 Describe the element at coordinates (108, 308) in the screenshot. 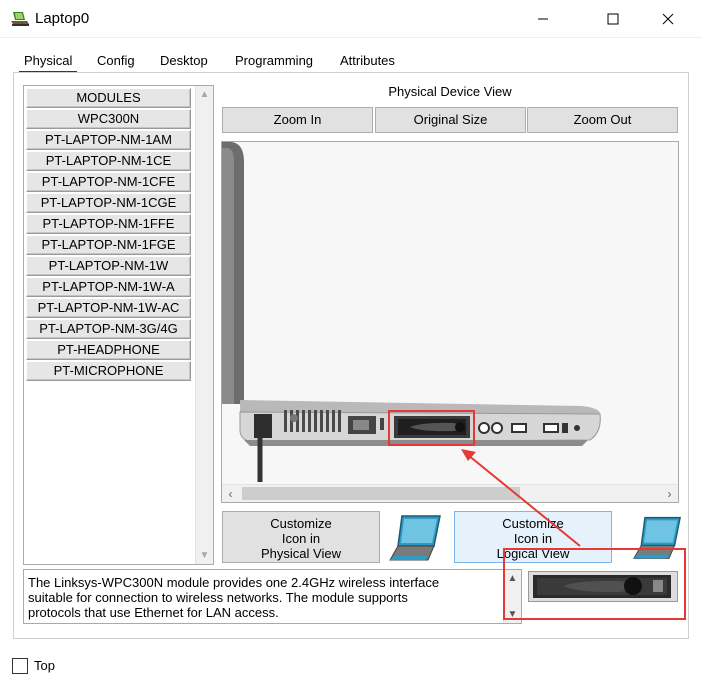

I see `module-item-1w-ac: PT-LAPTOP-NM-1W-AC` at that location.